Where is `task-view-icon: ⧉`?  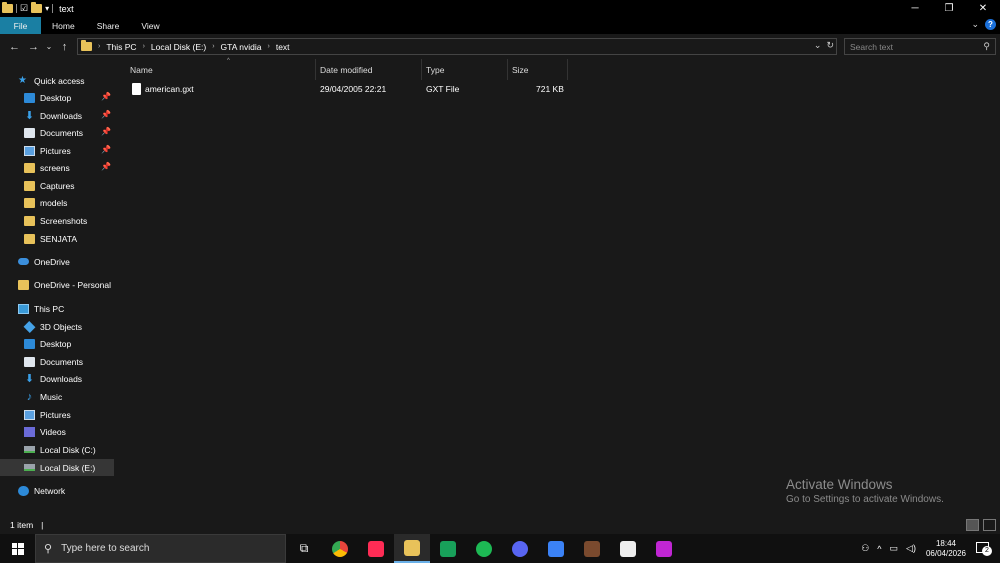 task-view-icon: ⧉ is located at coordinates (304, 548).